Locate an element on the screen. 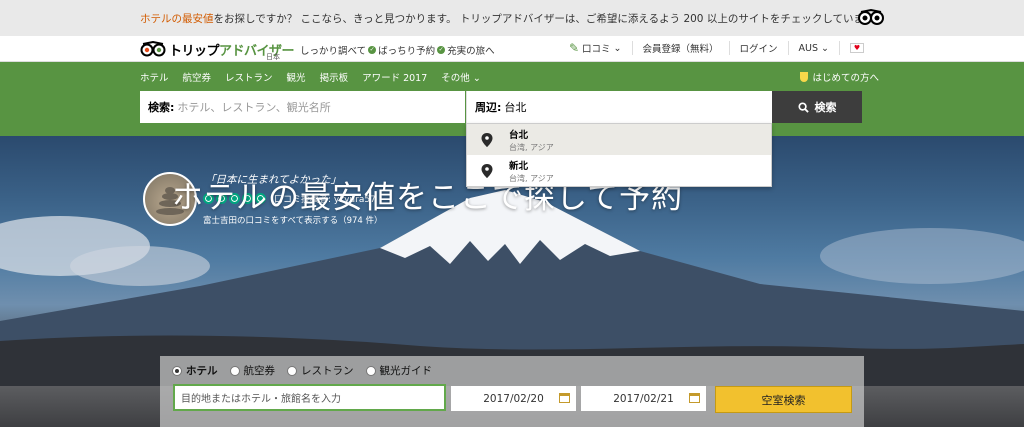 Image resolution: width=1024 pixels, height=427 pixels. nav-item-more-label: その他 is located at coordinates (455, 78).